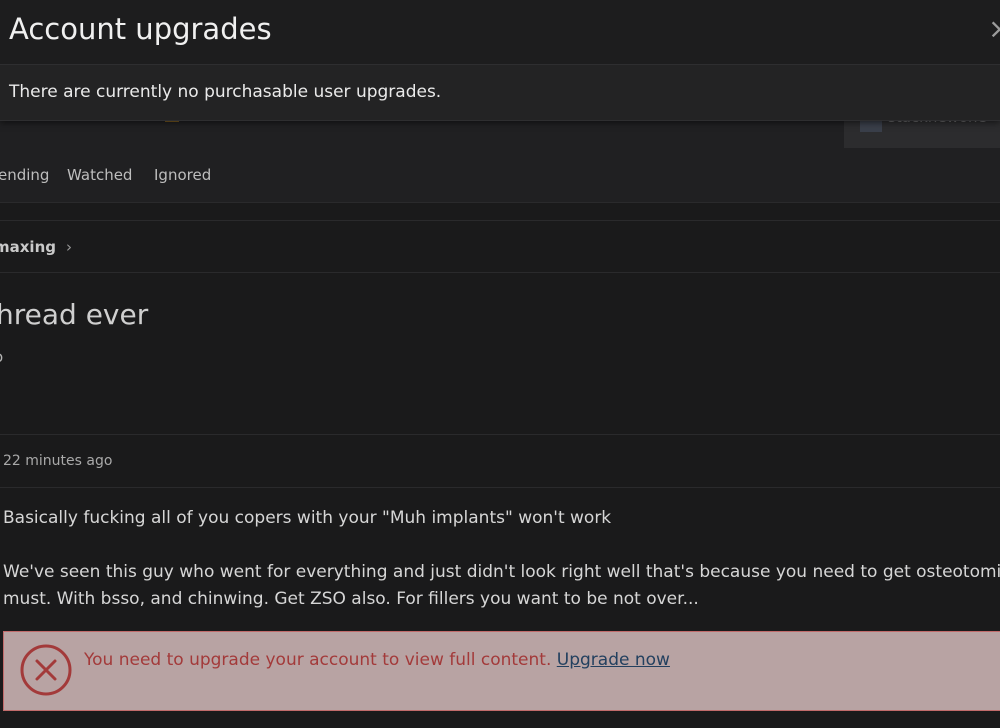  Describe the element at coordinates (24, 175) in the screenshot. I see `subnav-item-trending: ending` at that location.